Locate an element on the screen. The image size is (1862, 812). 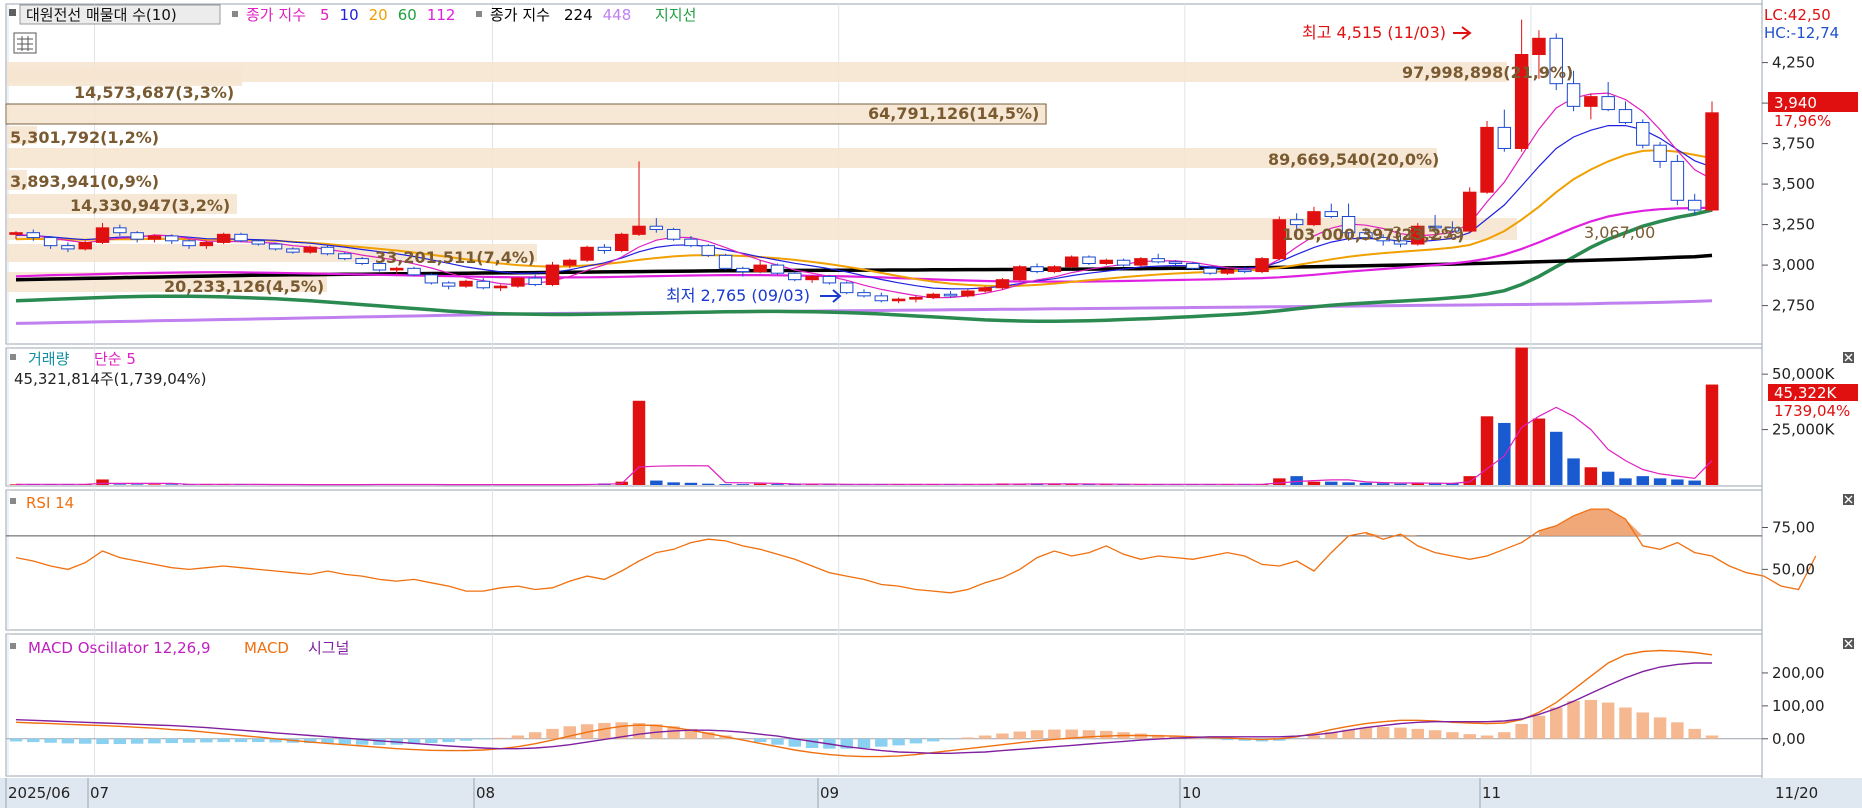
stock-name: 대원전선 매물대 수(10) is located at coordinates (101, 15).